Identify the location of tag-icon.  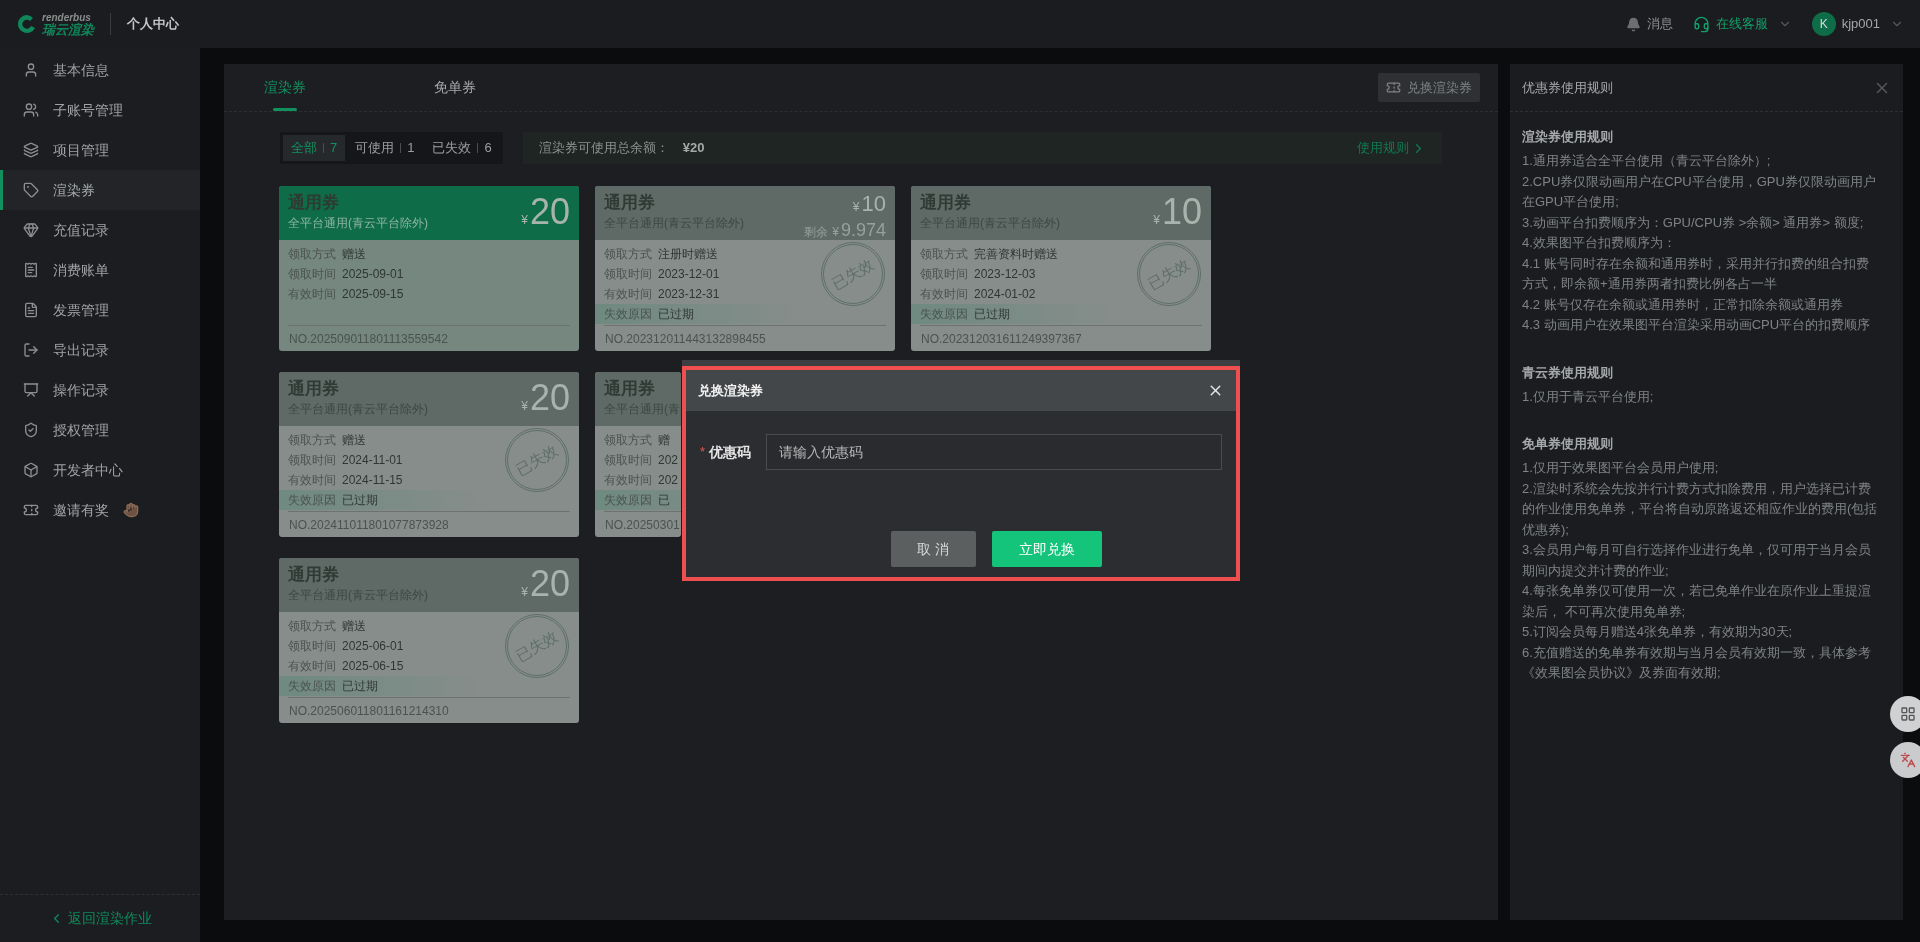
(31, 190).